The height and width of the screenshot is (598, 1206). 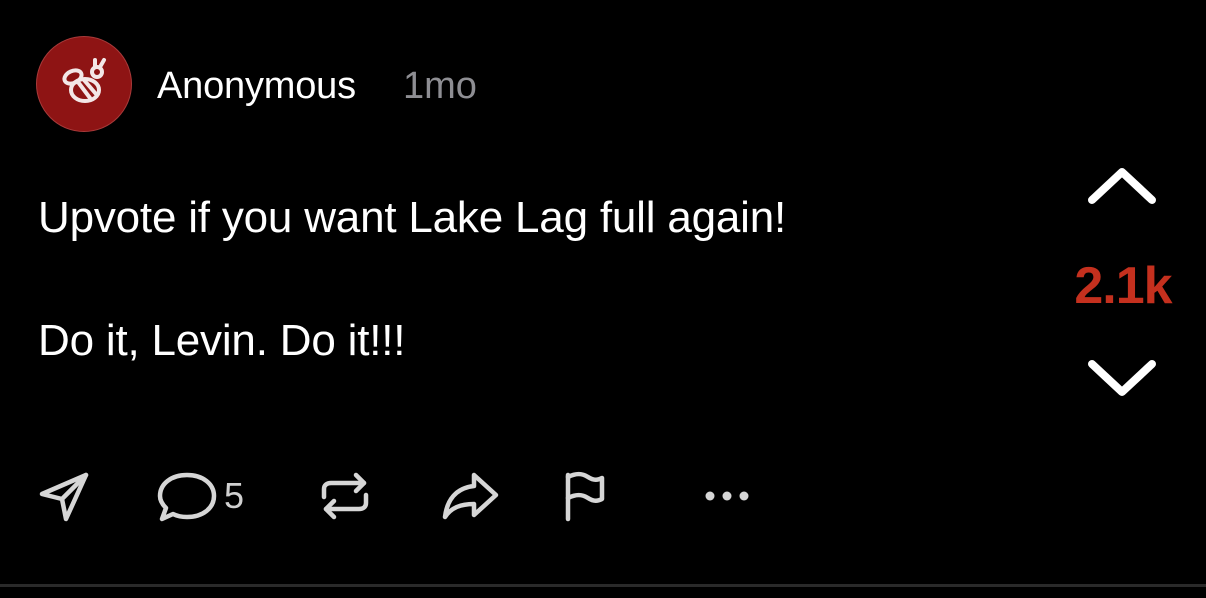 I want to click on downvote-button, so click(x=1122, y=378).